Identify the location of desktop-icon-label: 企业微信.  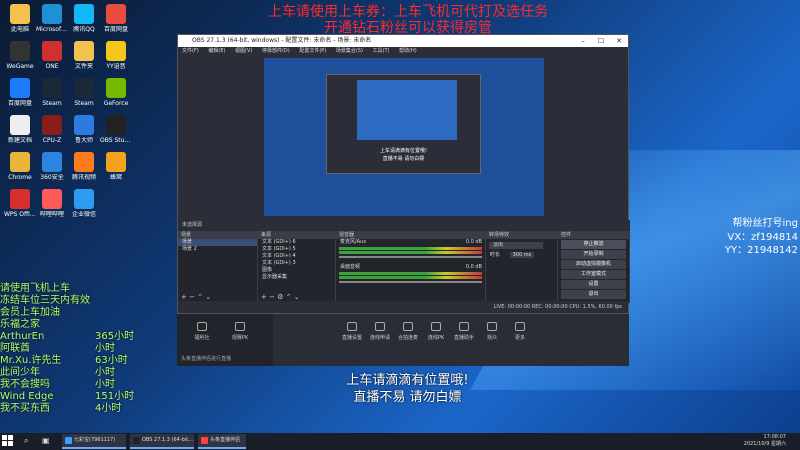
(83, 214).